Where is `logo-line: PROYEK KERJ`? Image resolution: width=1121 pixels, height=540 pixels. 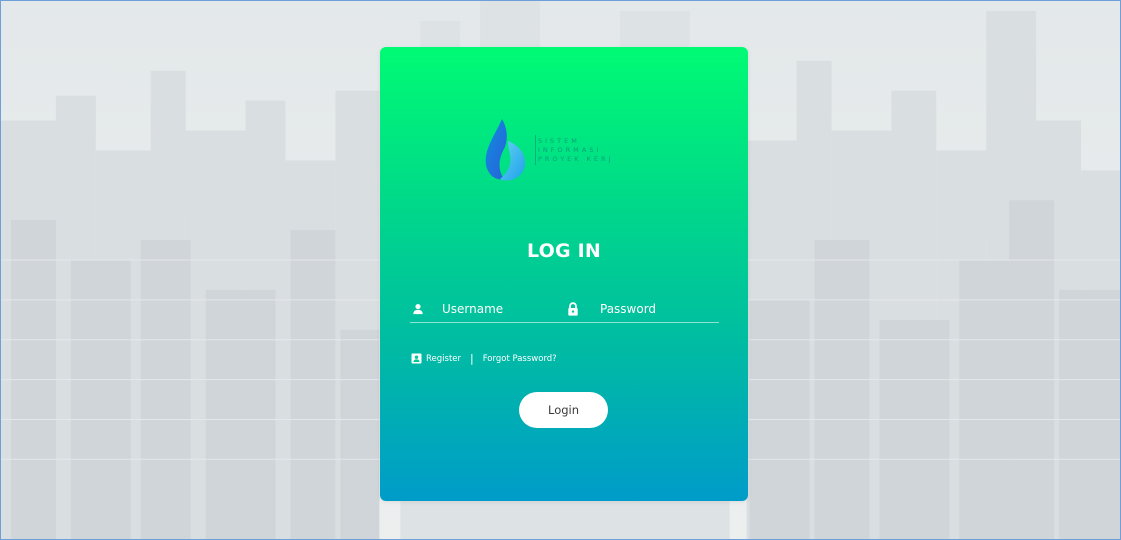 logo-line: PROYEK KERJ is located at coordinates (576, 159).